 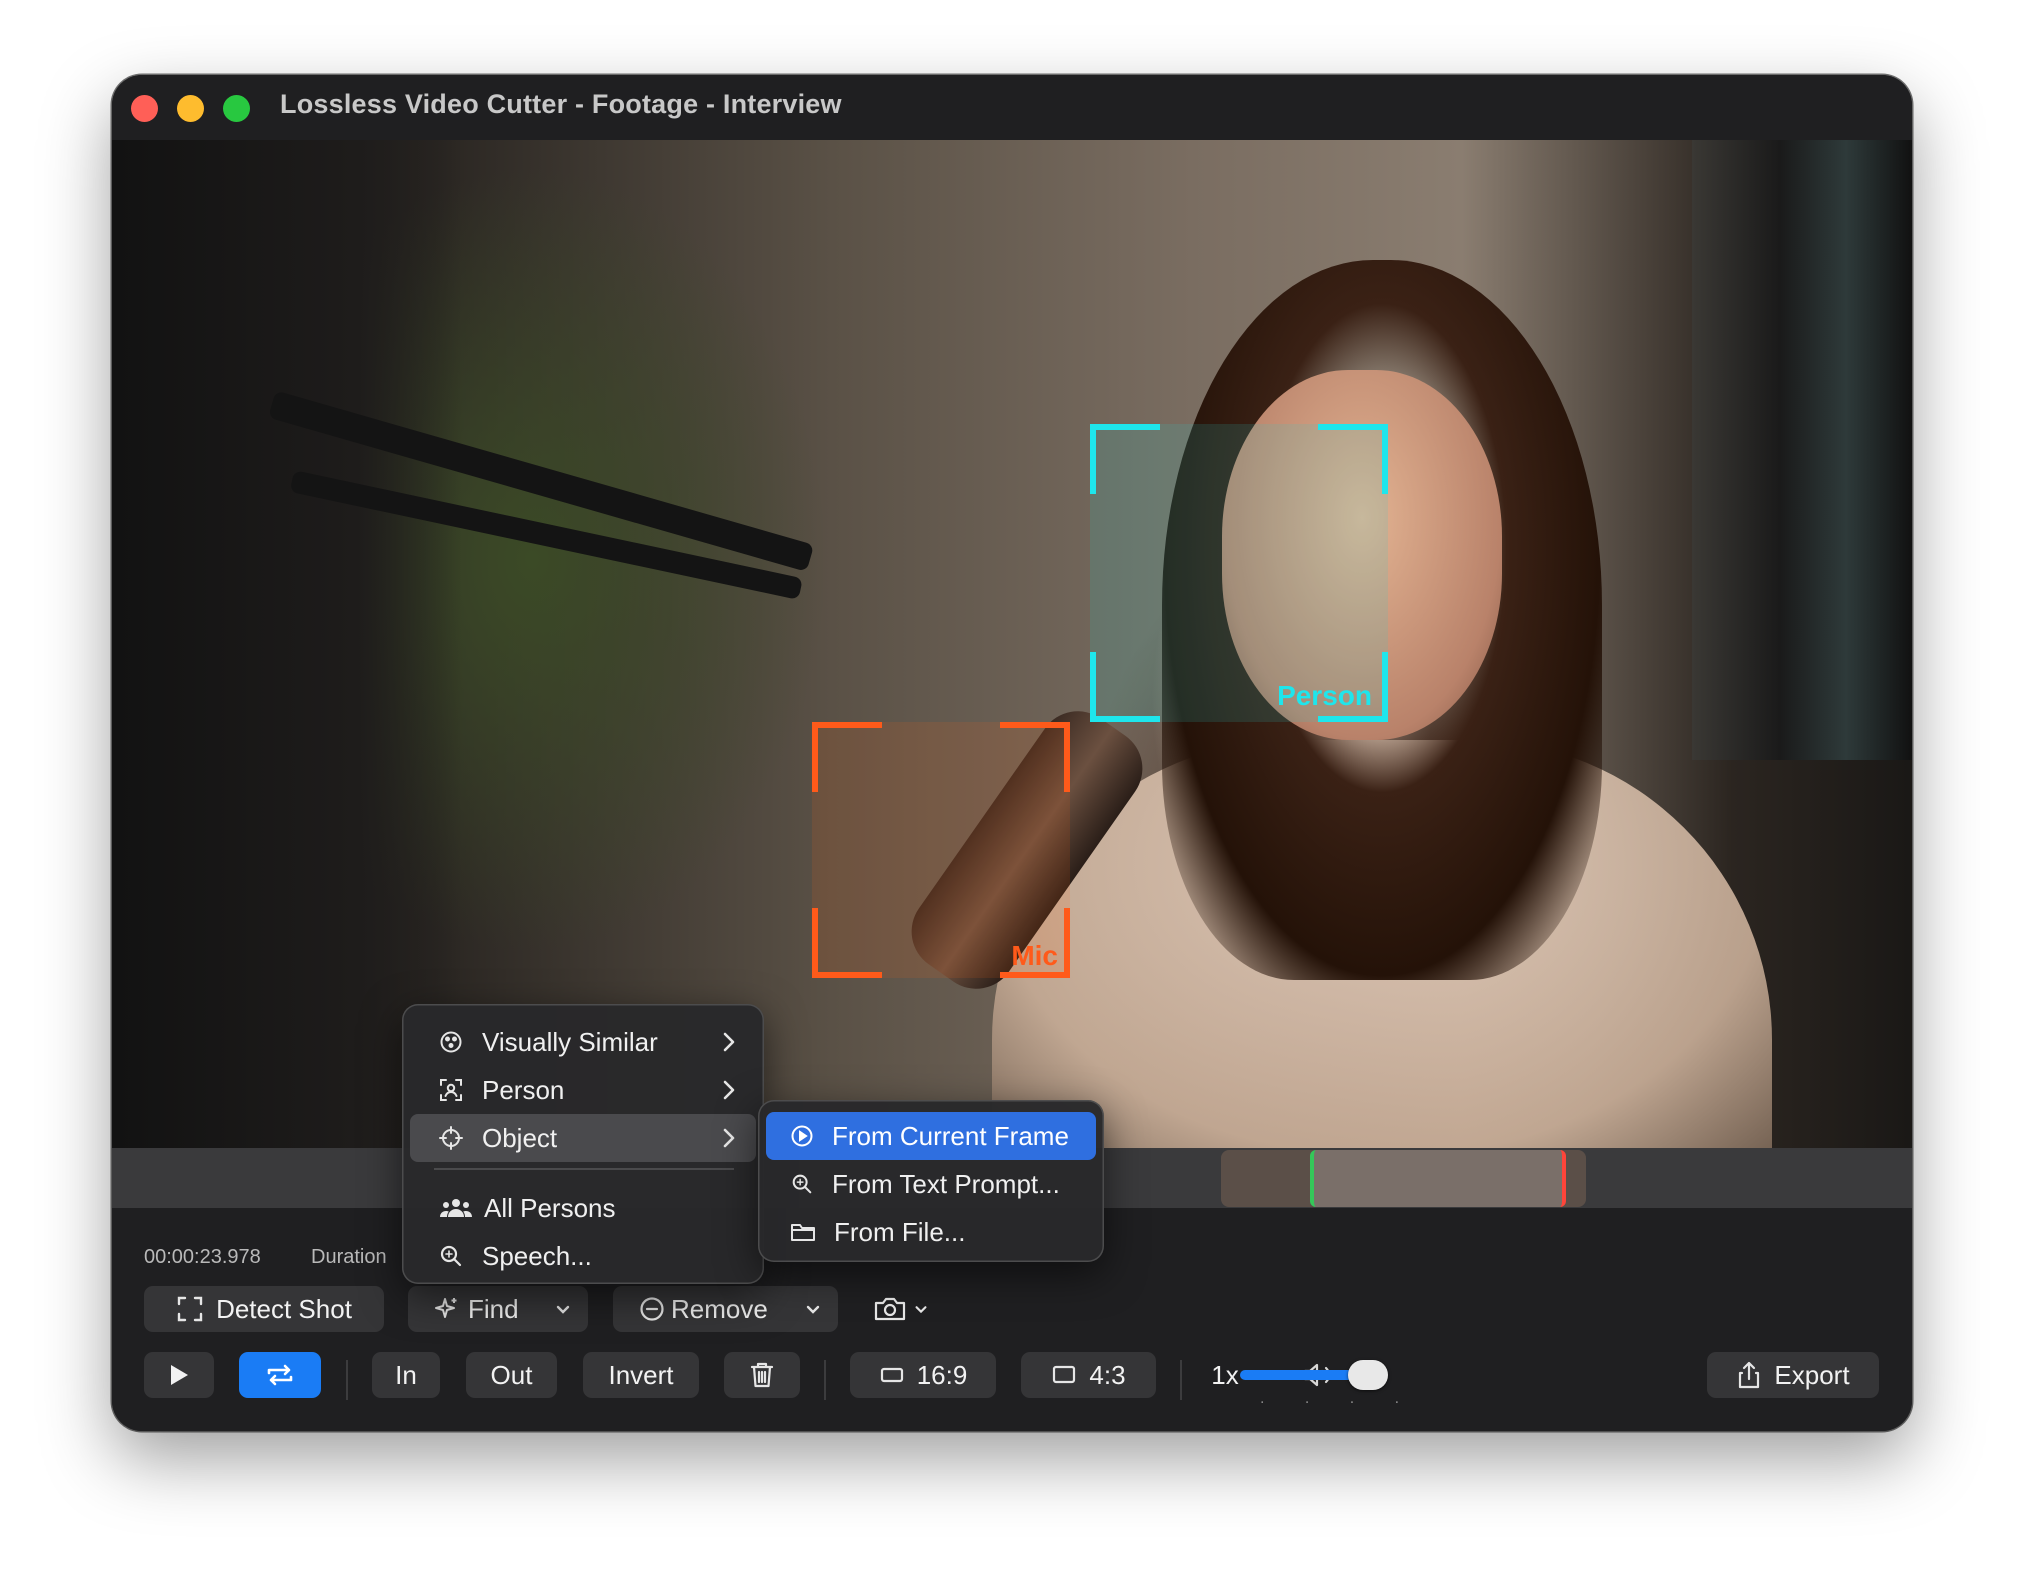 What do you see at coordinates (950, 1135) in the screenshot?
I see `submenu-item-label: From Current Frame` at bounding box center [950, 1135].